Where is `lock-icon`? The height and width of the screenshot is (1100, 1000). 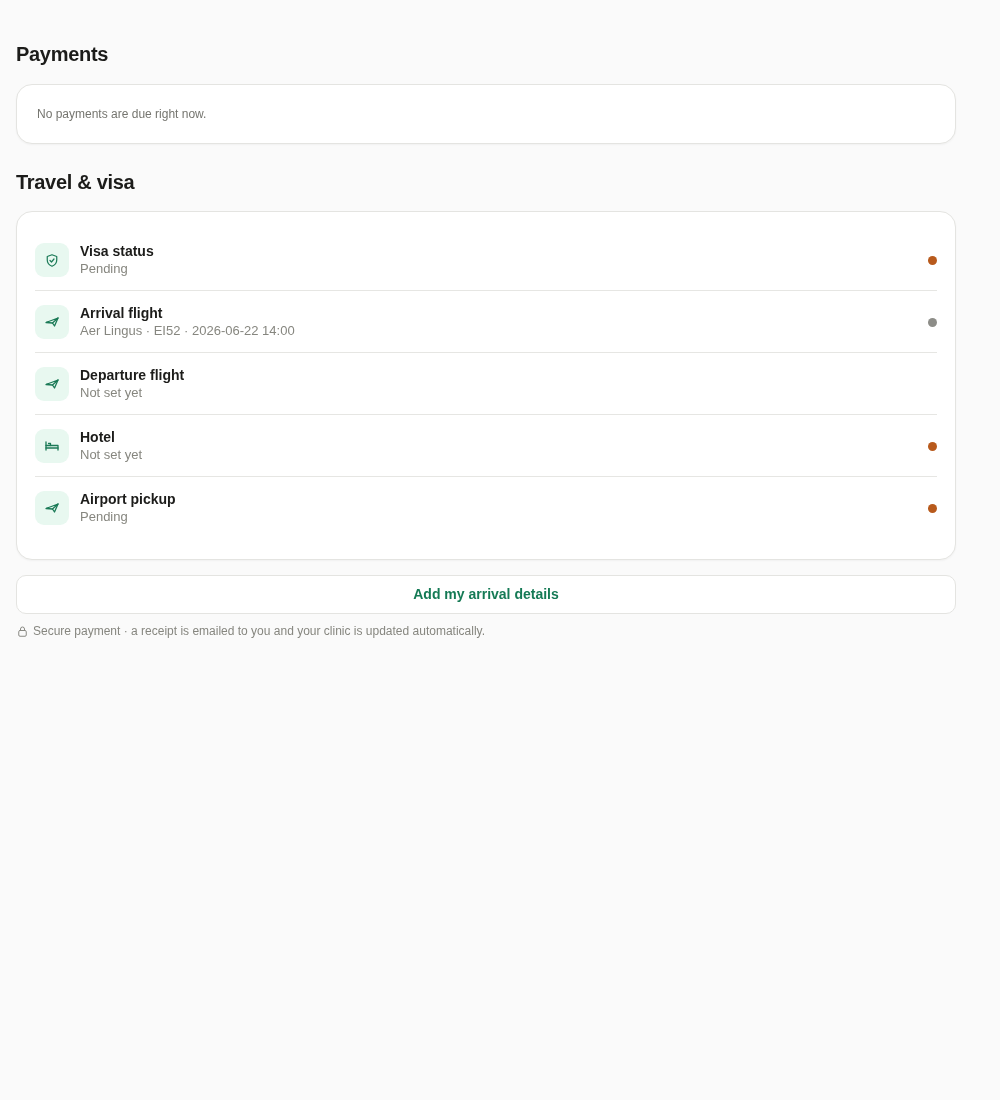
lock-icon is located at coordinates (22, 631).